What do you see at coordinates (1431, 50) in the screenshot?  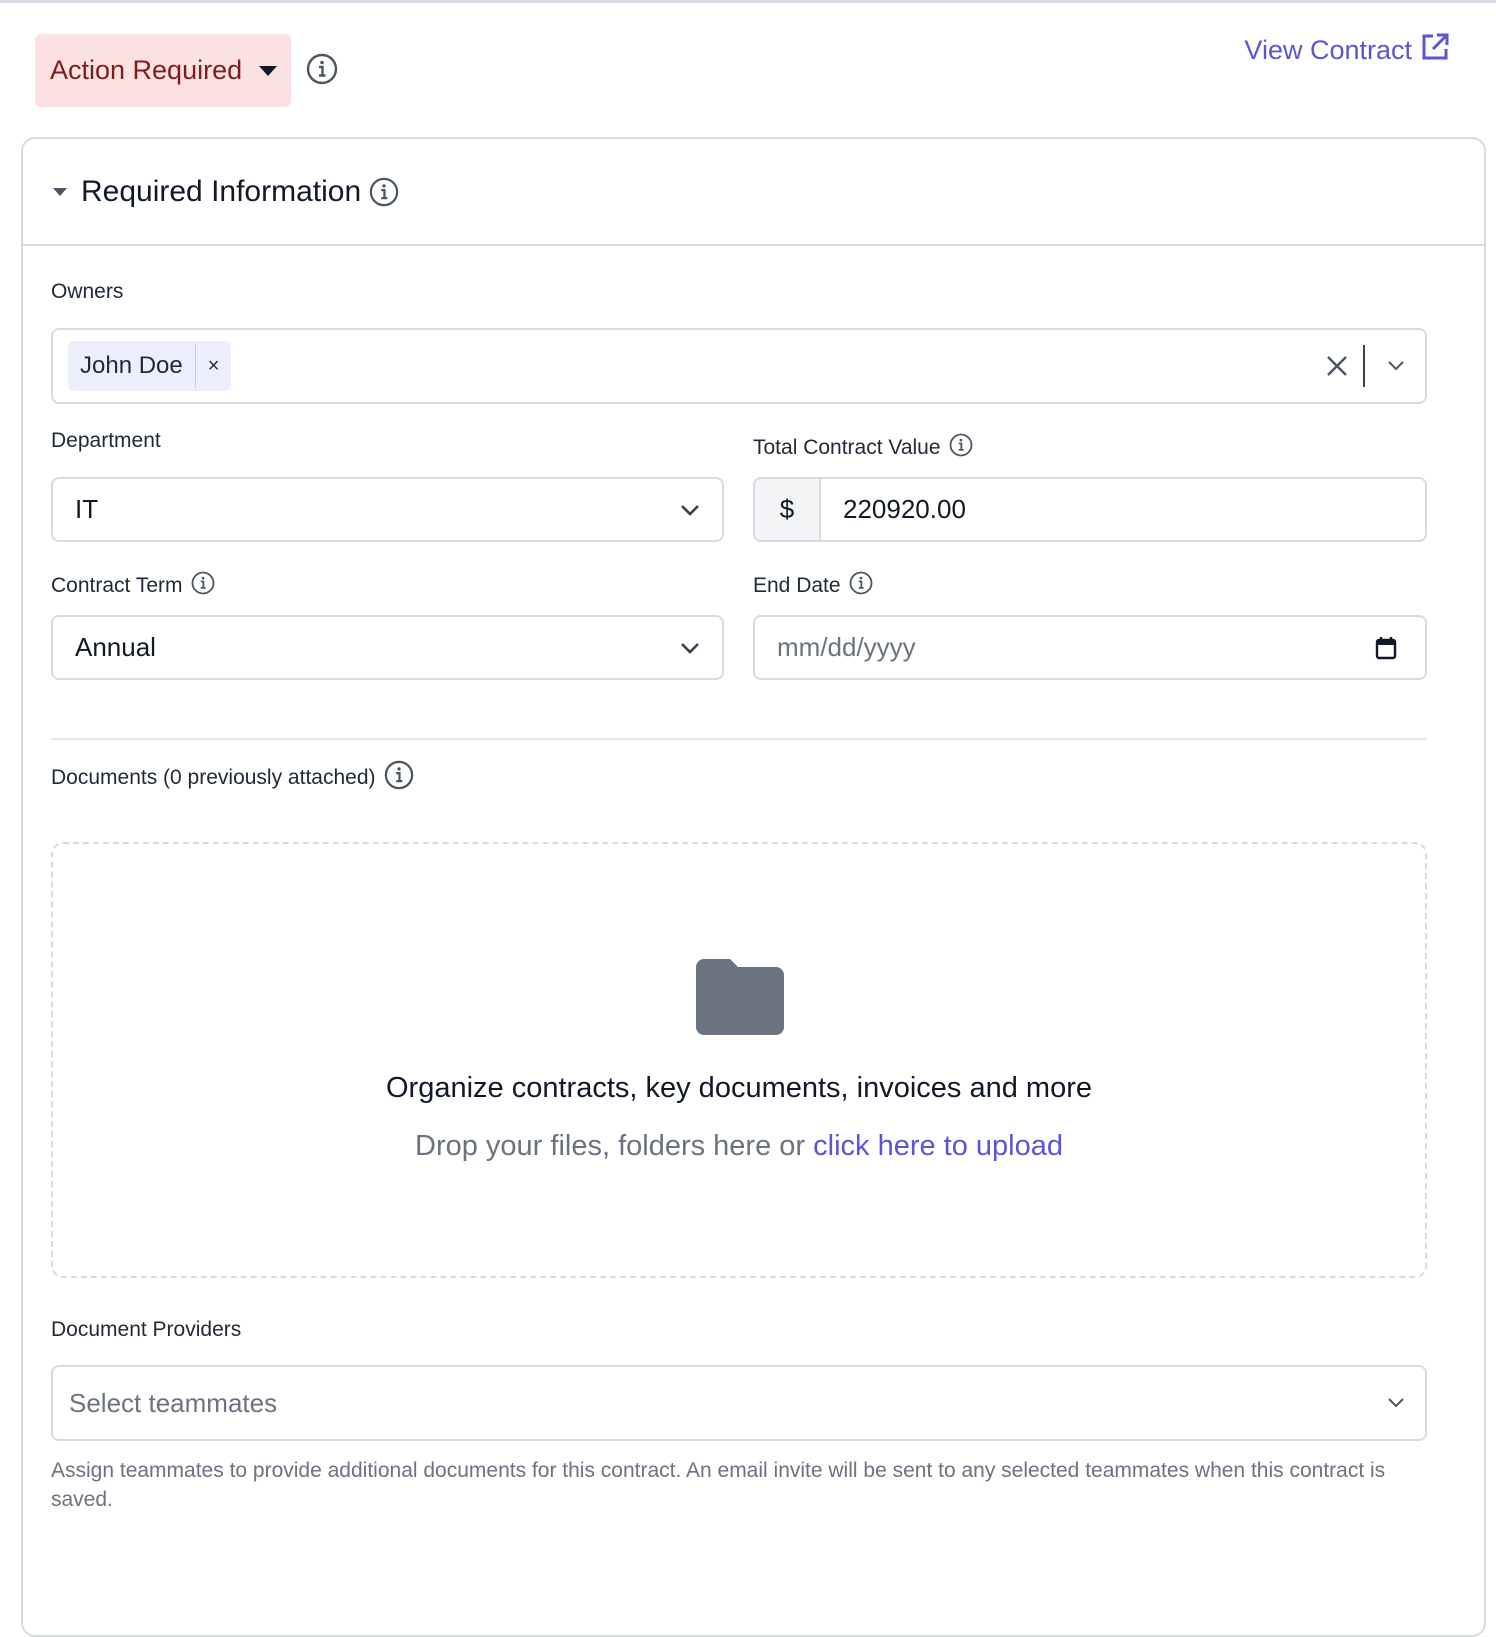 I see `external-link-icon` at bounding box center [1431, 50].